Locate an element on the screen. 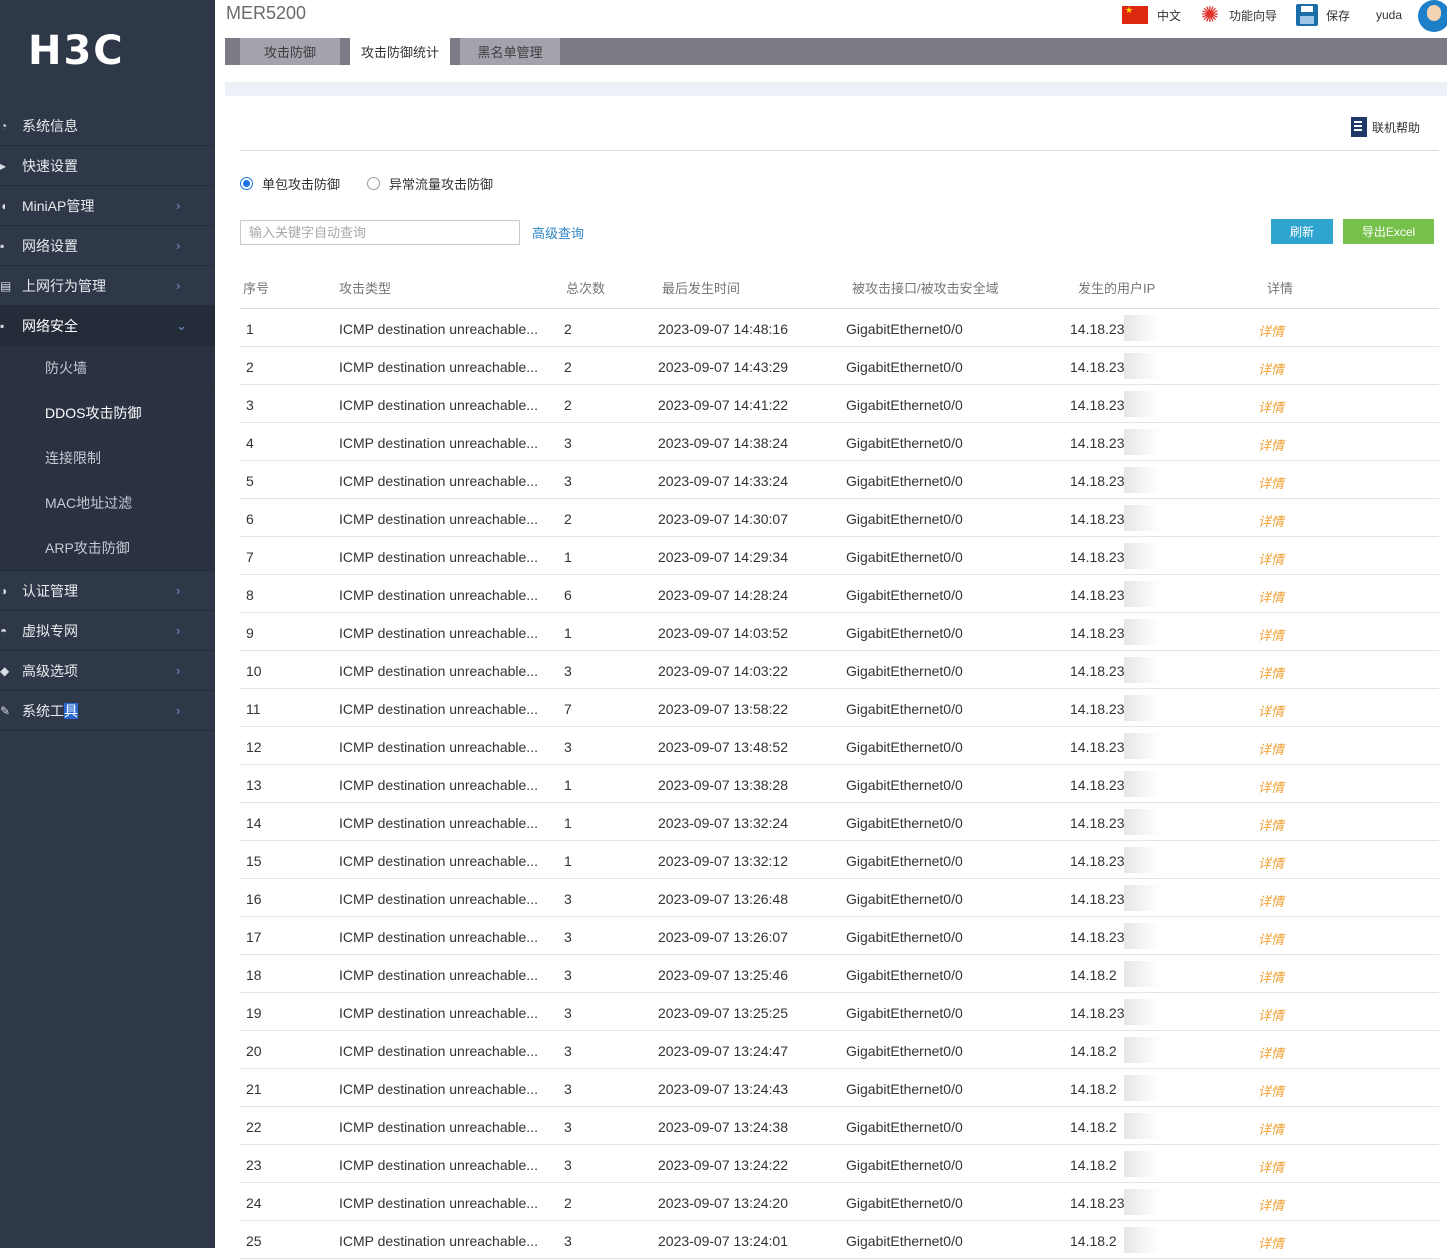 The height and width of the screenshot is (1259, 1447). refresh-button: 刷新 is located at coordinates (1302, 231).